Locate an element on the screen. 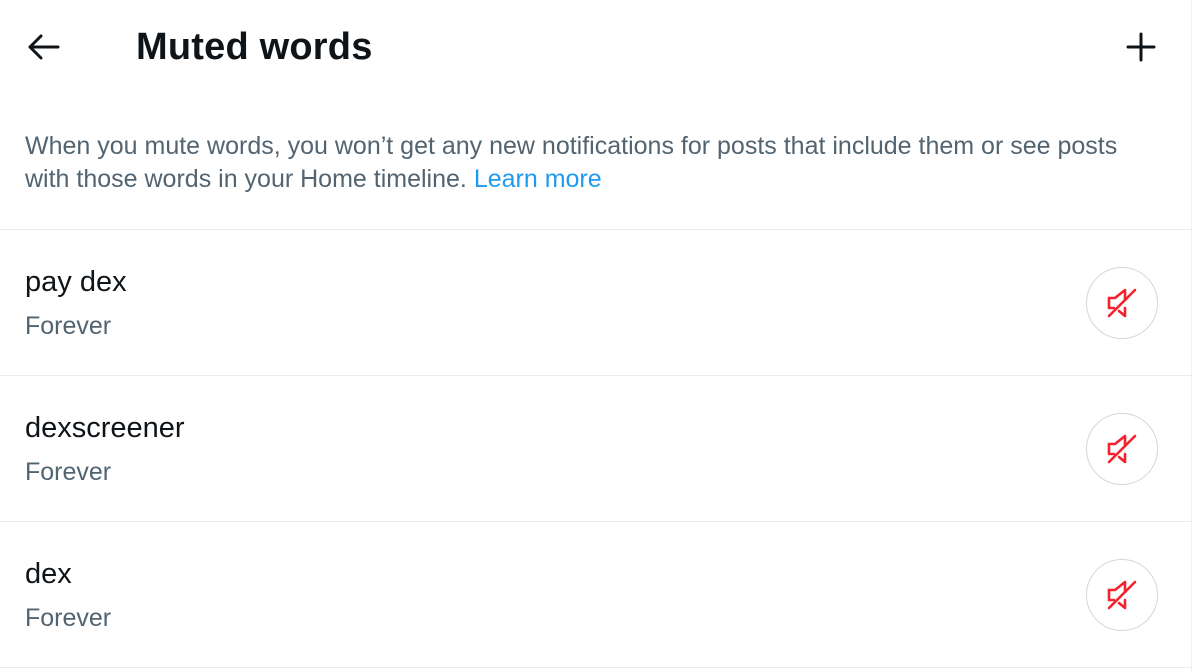 This screenshot has width=1192, height=672. page-title: Muted words is located at coordinates (254, 47).